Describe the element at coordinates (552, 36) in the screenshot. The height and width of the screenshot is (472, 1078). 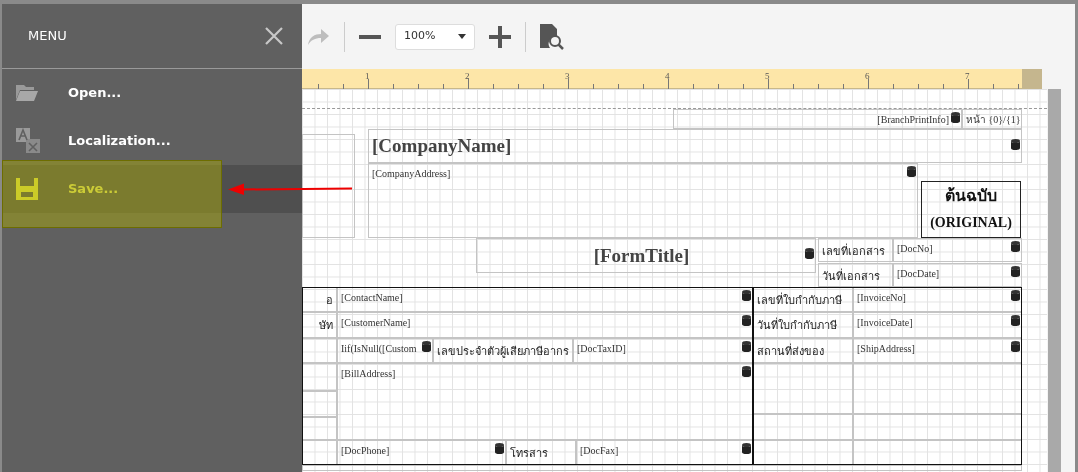
I see `preview-icon` at that location.